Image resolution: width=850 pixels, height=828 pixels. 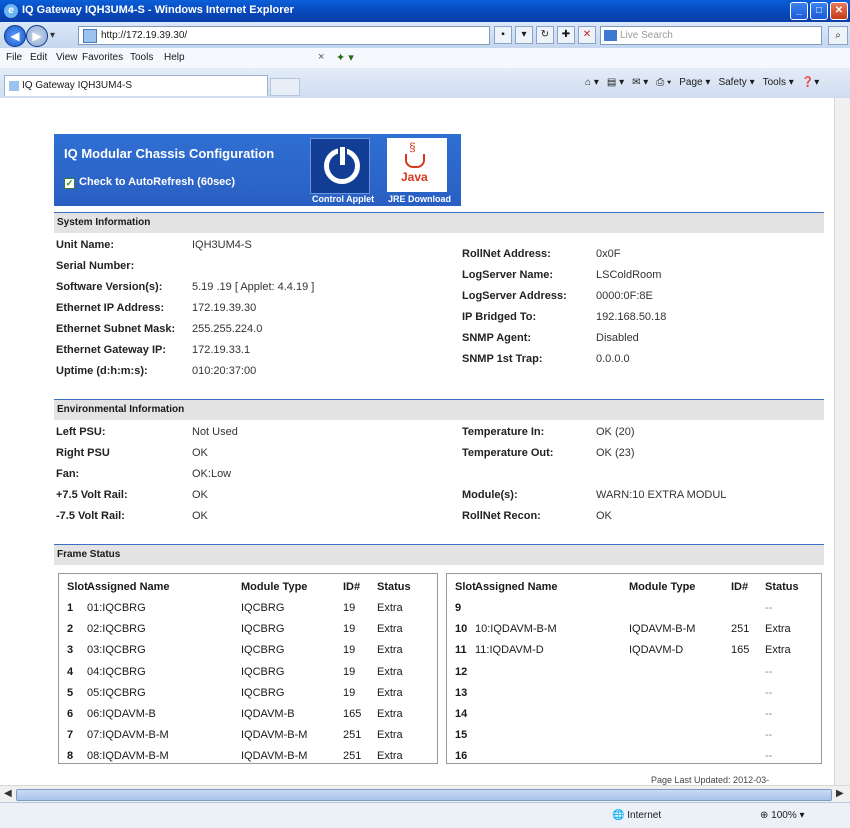 What do you see at coordinates (587, 35) in the screenshot?
I see `stop-icon: ✕` at bounding box center [587, 35].